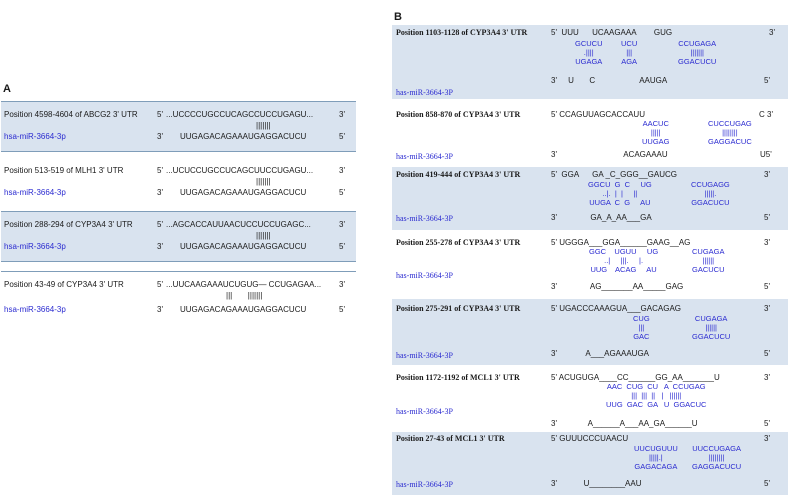 The image size is (789, 503). What do you see at coordinates (462, 32) in the screenshot?
I see `row-title: Position 1103-1128 of CYP3A4 3' UTR` at bounding box center [462, 32].